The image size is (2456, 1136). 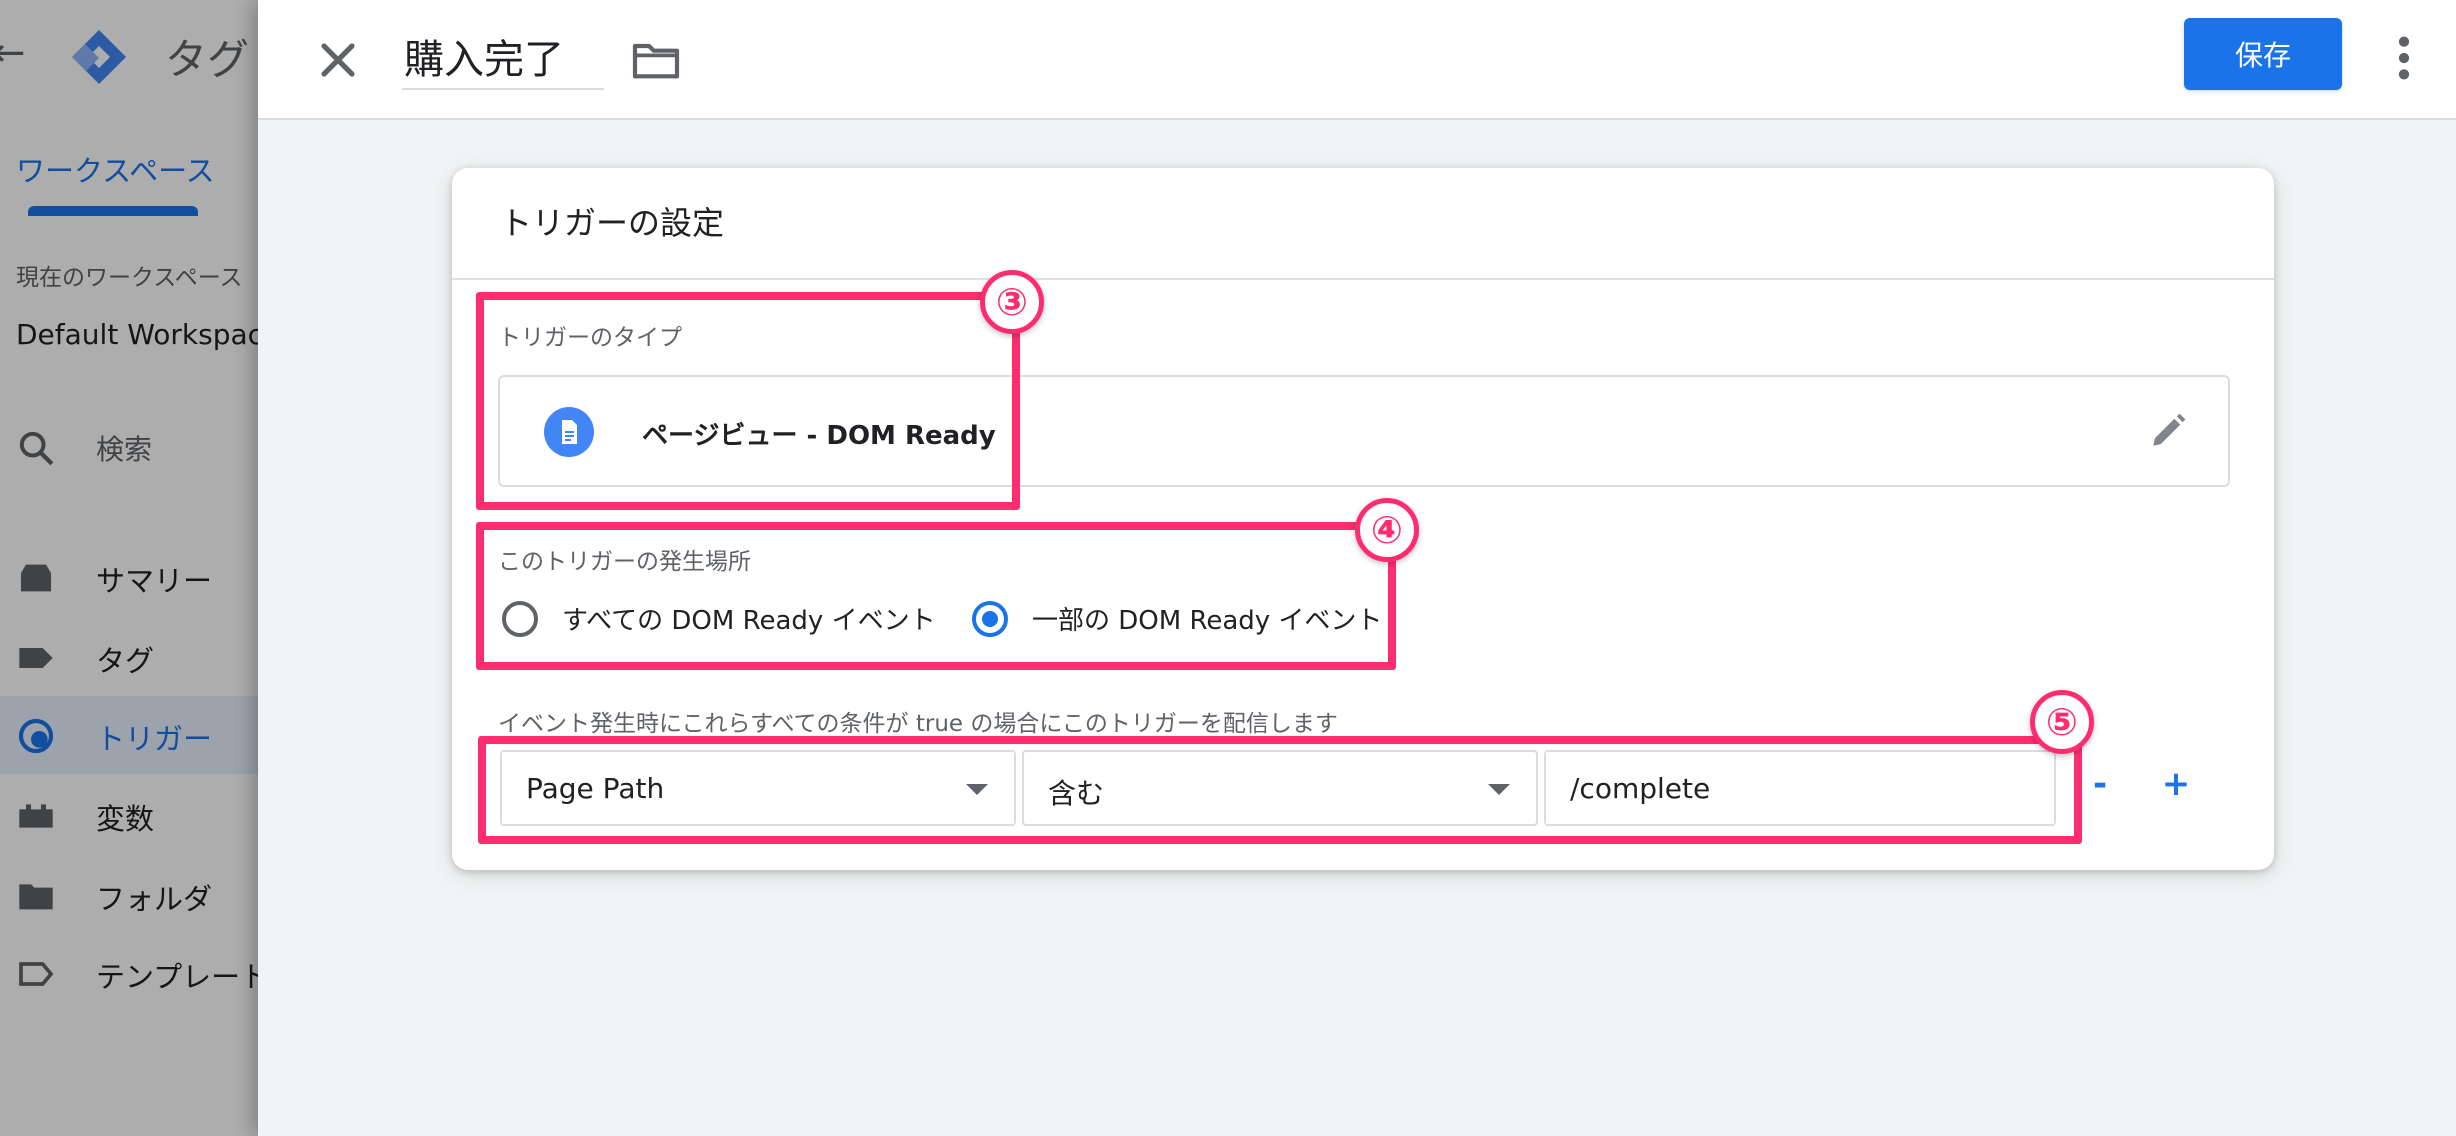 I want to click on operator-select: 含む, so click(x=1280, y=788).